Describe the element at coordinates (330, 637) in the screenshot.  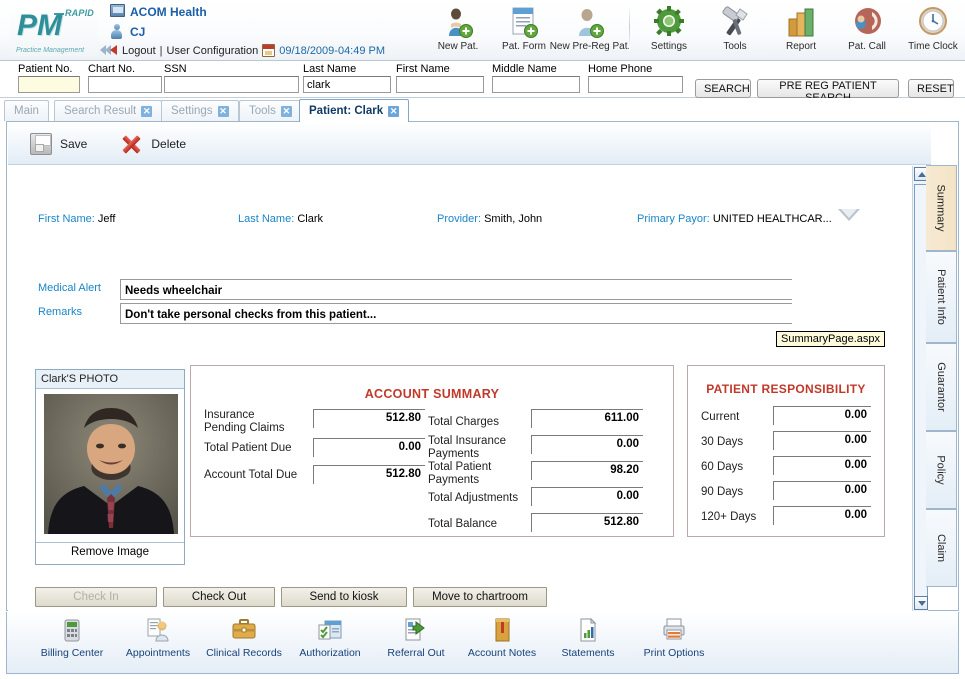
I see `nav-authorization: Authorization` at that location.